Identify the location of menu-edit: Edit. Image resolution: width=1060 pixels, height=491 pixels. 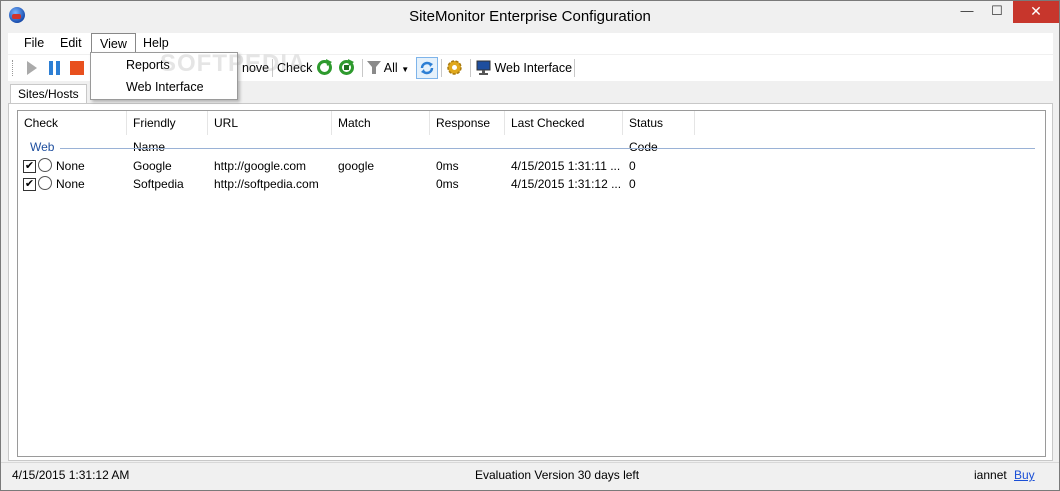
(71, 43).